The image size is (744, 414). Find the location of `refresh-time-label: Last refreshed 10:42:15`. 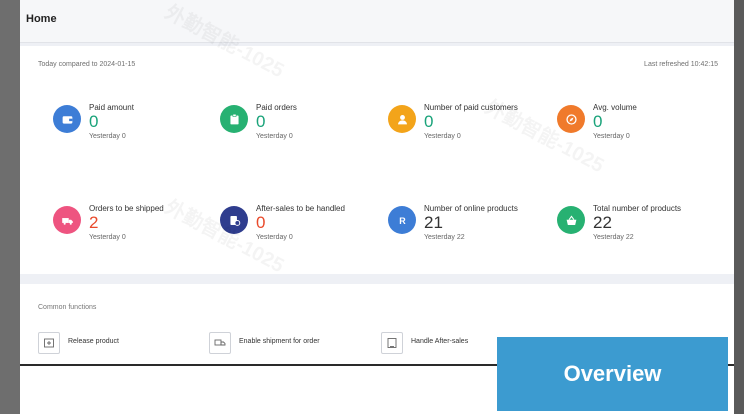

refresh-time-label: Last refreshed 10:42:15 is located at coordinates (681, 64).